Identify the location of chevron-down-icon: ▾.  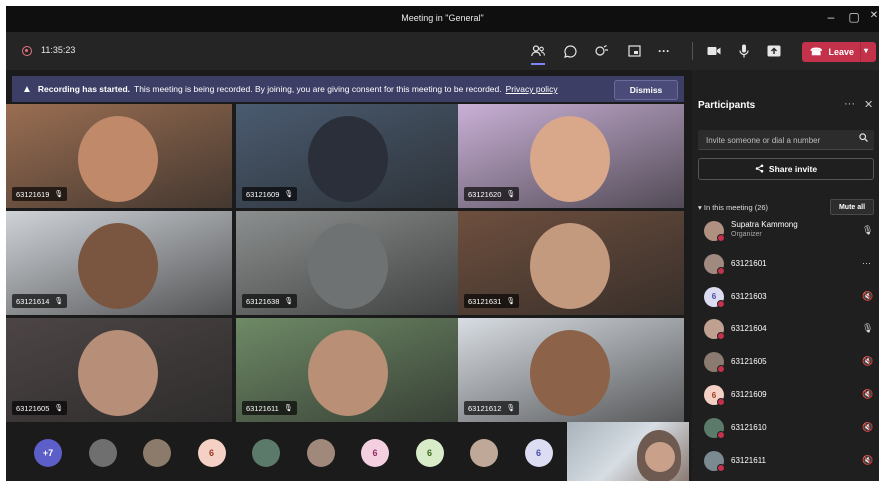
(866, 50).